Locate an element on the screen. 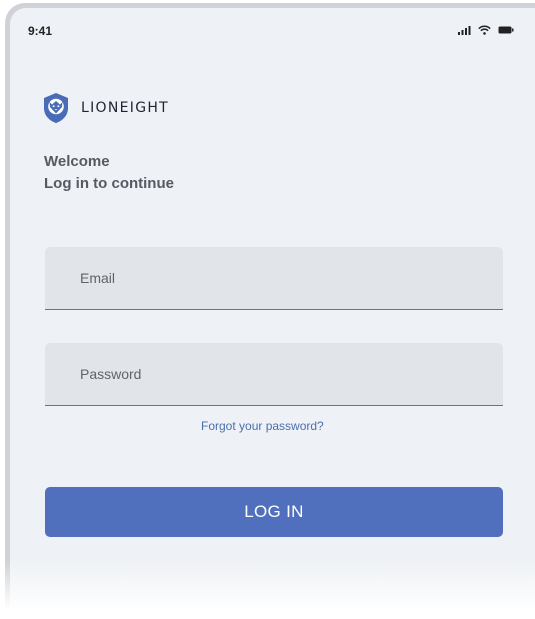  status-time: 9:41 is located at coordinates (40, 31).